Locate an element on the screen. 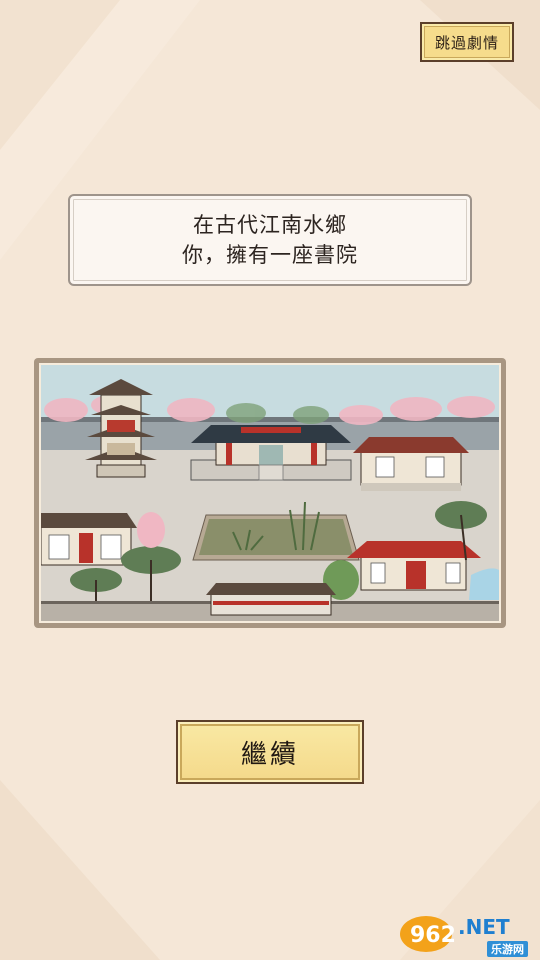 The image size is (540, 960). continue-button: 繼續 is located at coordinates (270, 752).